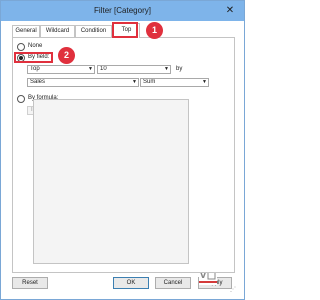 This screenshot has height=300, width=320. What do you see at coordinates (125, 30) in the screenshot?
I see `callout-top-tab` at bounding box center [125, 30].